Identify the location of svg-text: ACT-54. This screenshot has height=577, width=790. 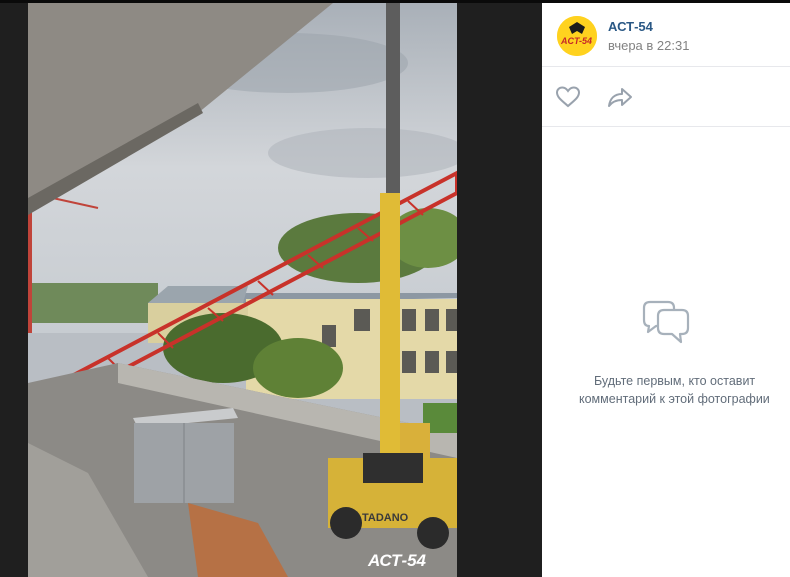
(576, 41).